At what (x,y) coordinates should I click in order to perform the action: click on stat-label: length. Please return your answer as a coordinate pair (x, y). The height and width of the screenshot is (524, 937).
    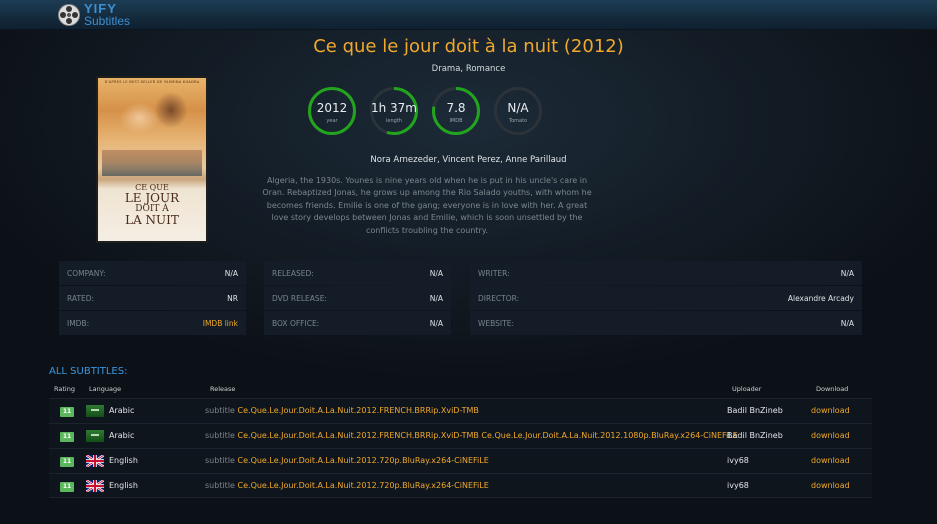
    Looking at the image, I should click on (394, 121).